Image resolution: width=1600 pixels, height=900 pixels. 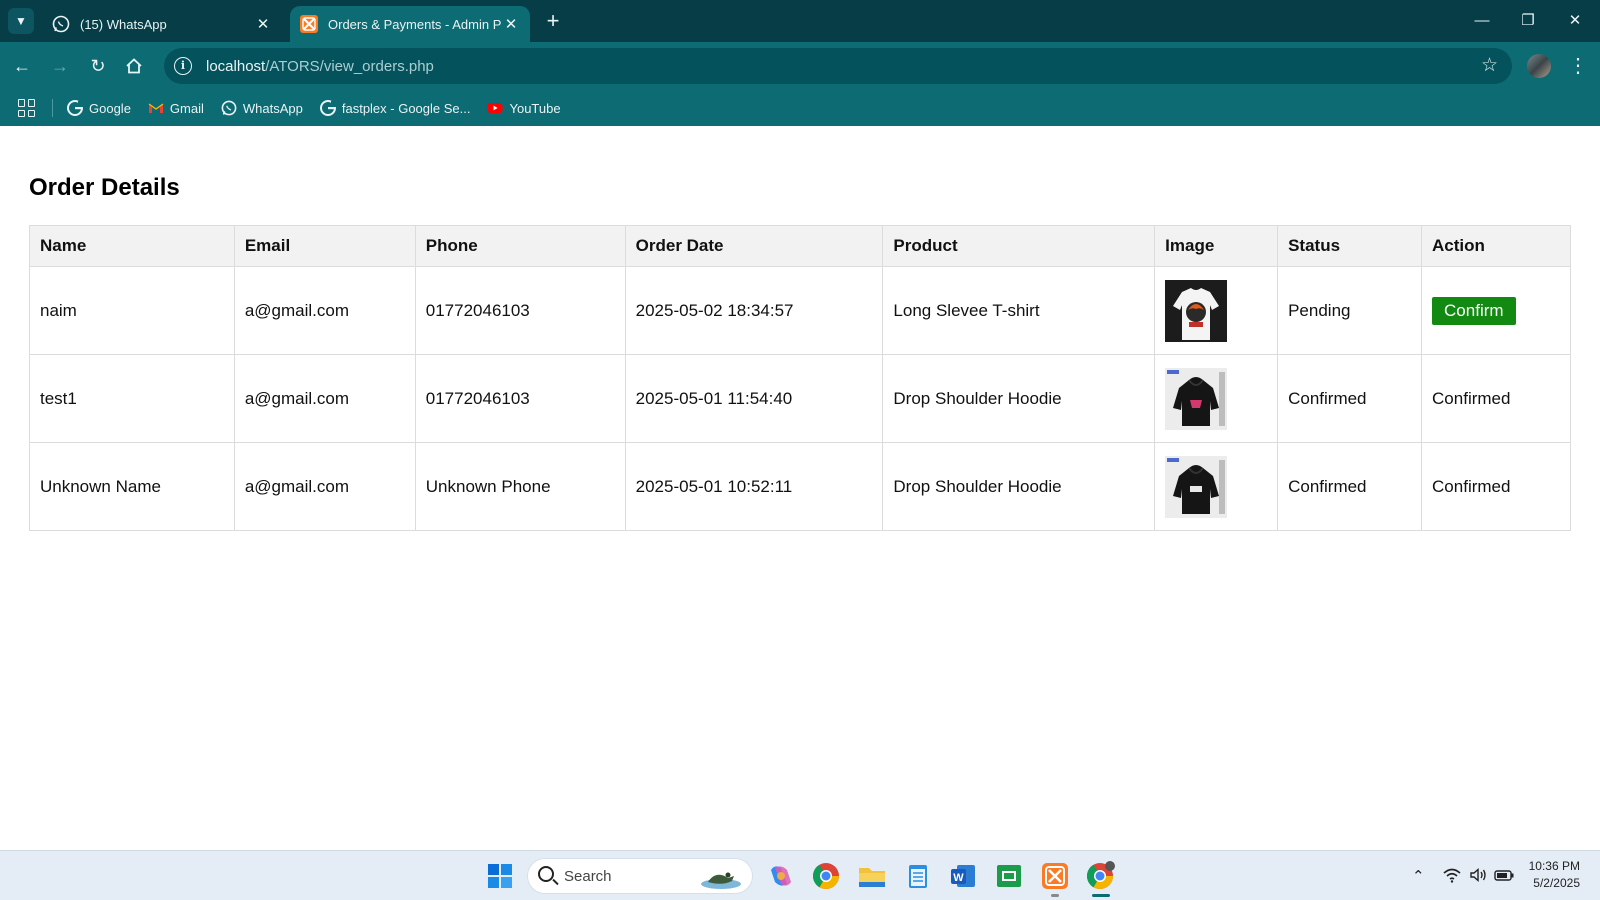 I want to click on minimize-icon: —, so click(x=1482, y=21).